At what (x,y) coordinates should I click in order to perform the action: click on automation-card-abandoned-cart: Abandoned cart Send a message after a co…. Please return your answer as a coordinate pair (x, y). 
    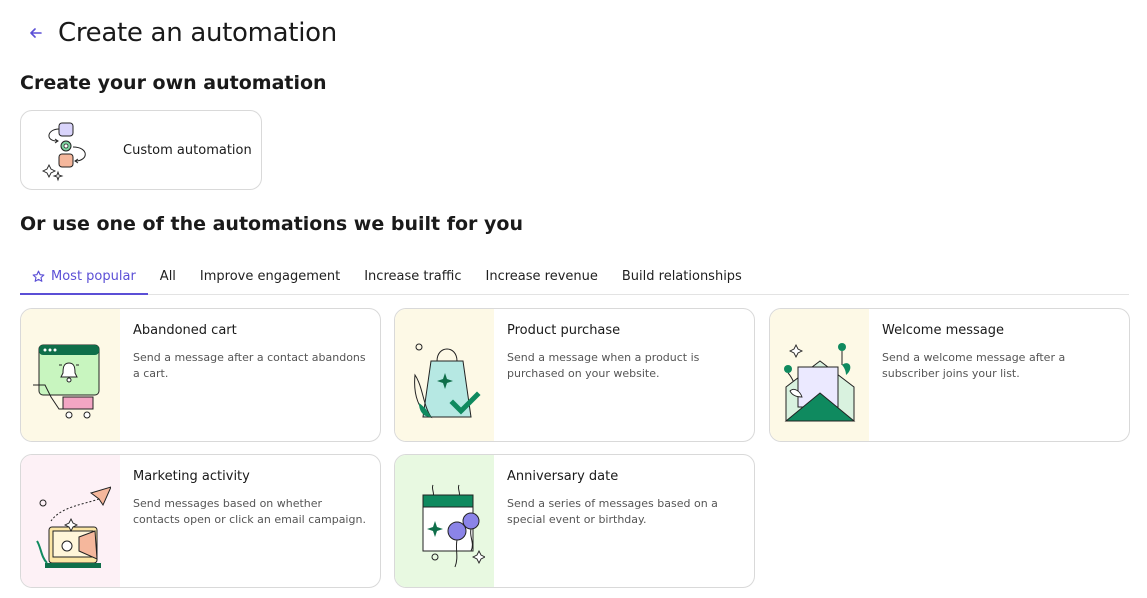
    Looking at the image, I should click on (200, 375).